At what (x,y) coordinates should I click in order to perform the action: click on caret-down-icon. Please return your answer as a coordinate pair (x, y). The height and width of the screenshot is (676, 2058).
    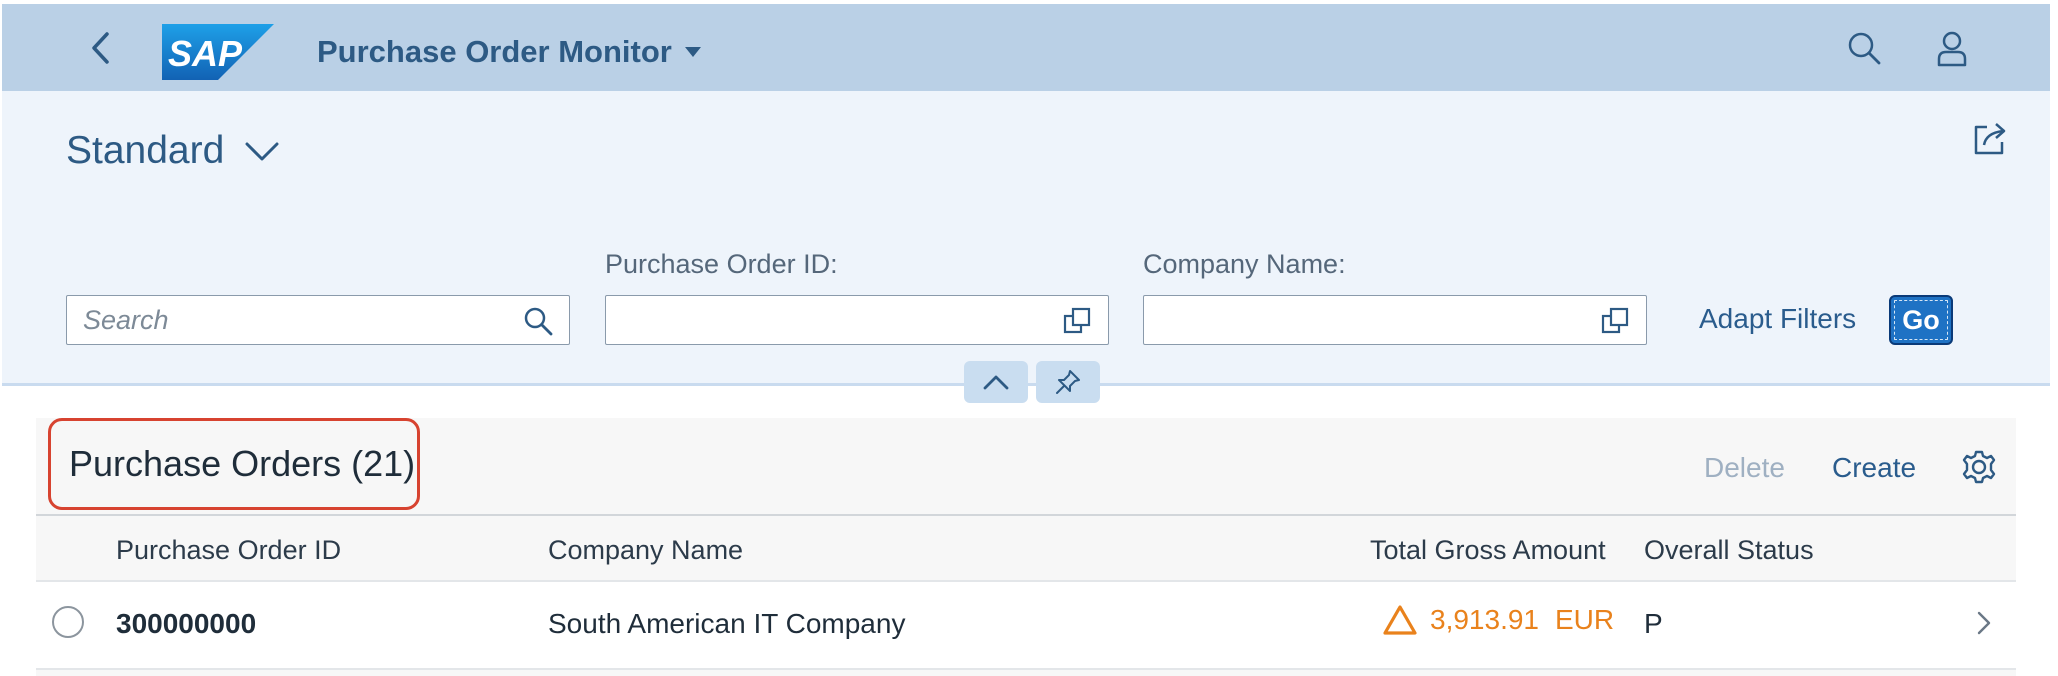
    Looking at the image, I should click on (692, 52).